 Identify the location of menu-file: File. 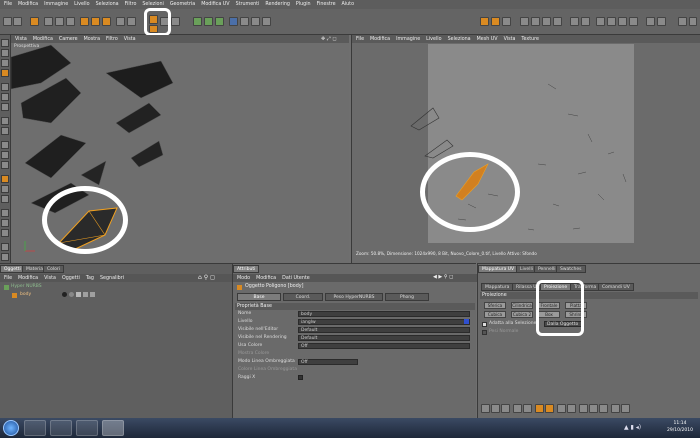
(8, 4).